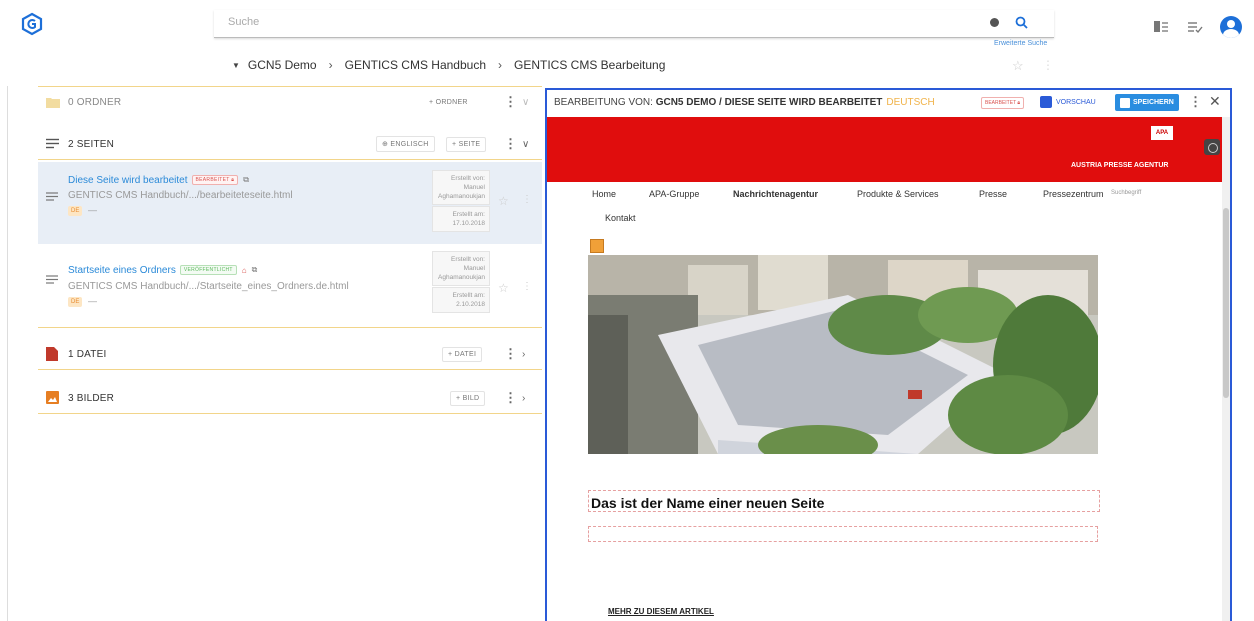 The width and height of the screenshot is (1254, 621). What do you see at coordinates (282, 65) in the screenshot?
I see `breadcrumb-item: GCN5 Demo` at bounding box center [282, 65].